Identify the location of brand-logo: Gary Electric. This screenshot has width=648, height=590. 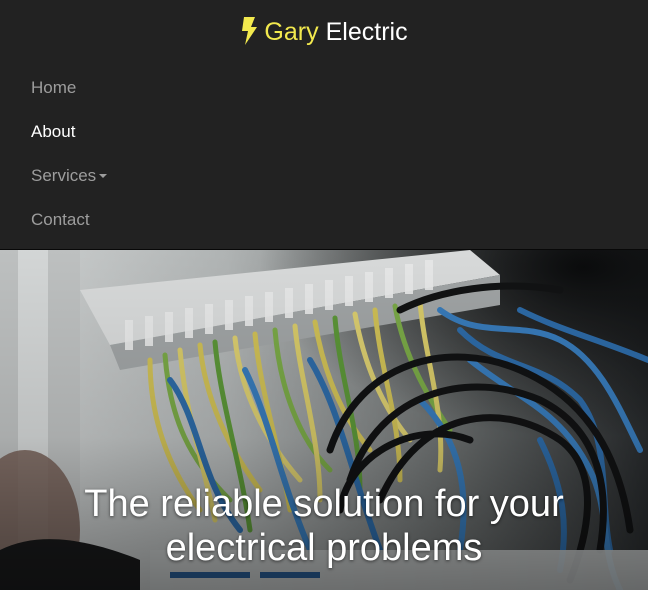
(324, 32).